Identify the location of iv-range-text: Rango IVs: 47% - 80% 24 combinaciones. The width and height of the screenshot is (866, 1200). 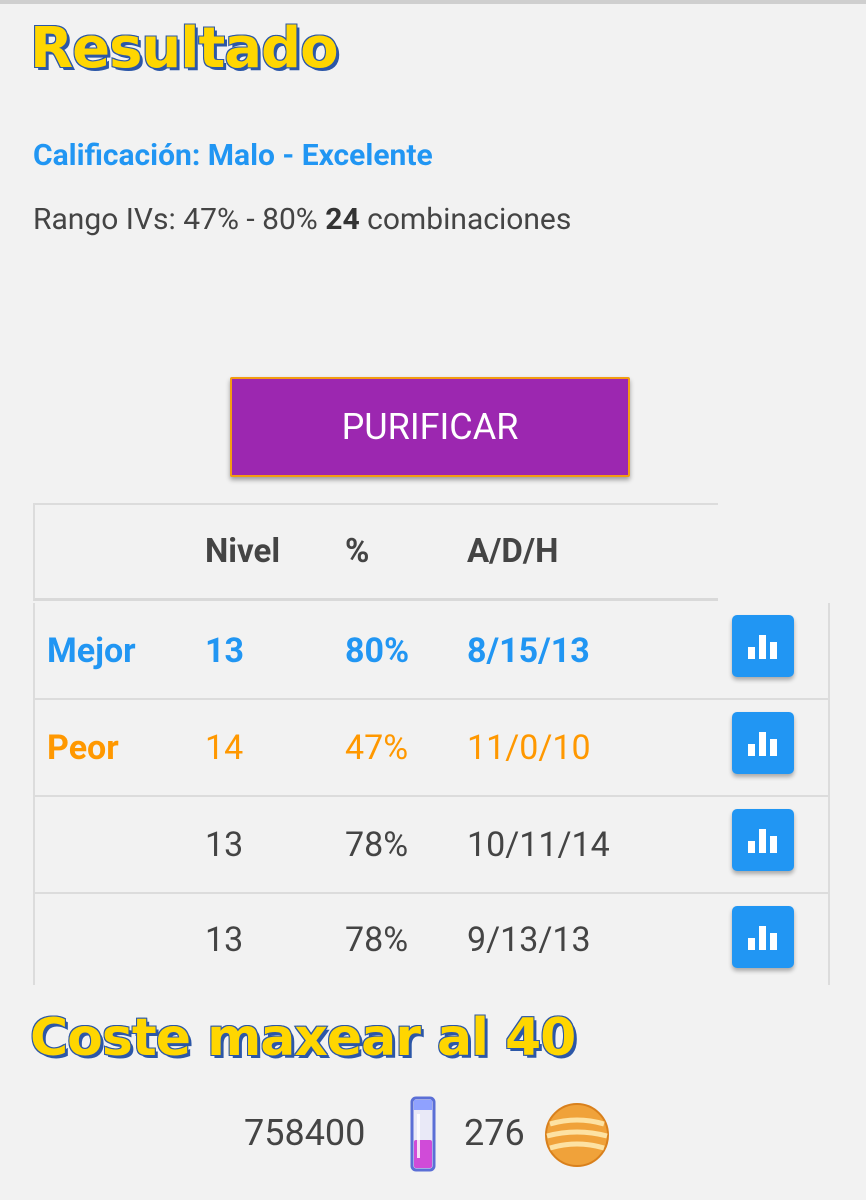
(302, 219).